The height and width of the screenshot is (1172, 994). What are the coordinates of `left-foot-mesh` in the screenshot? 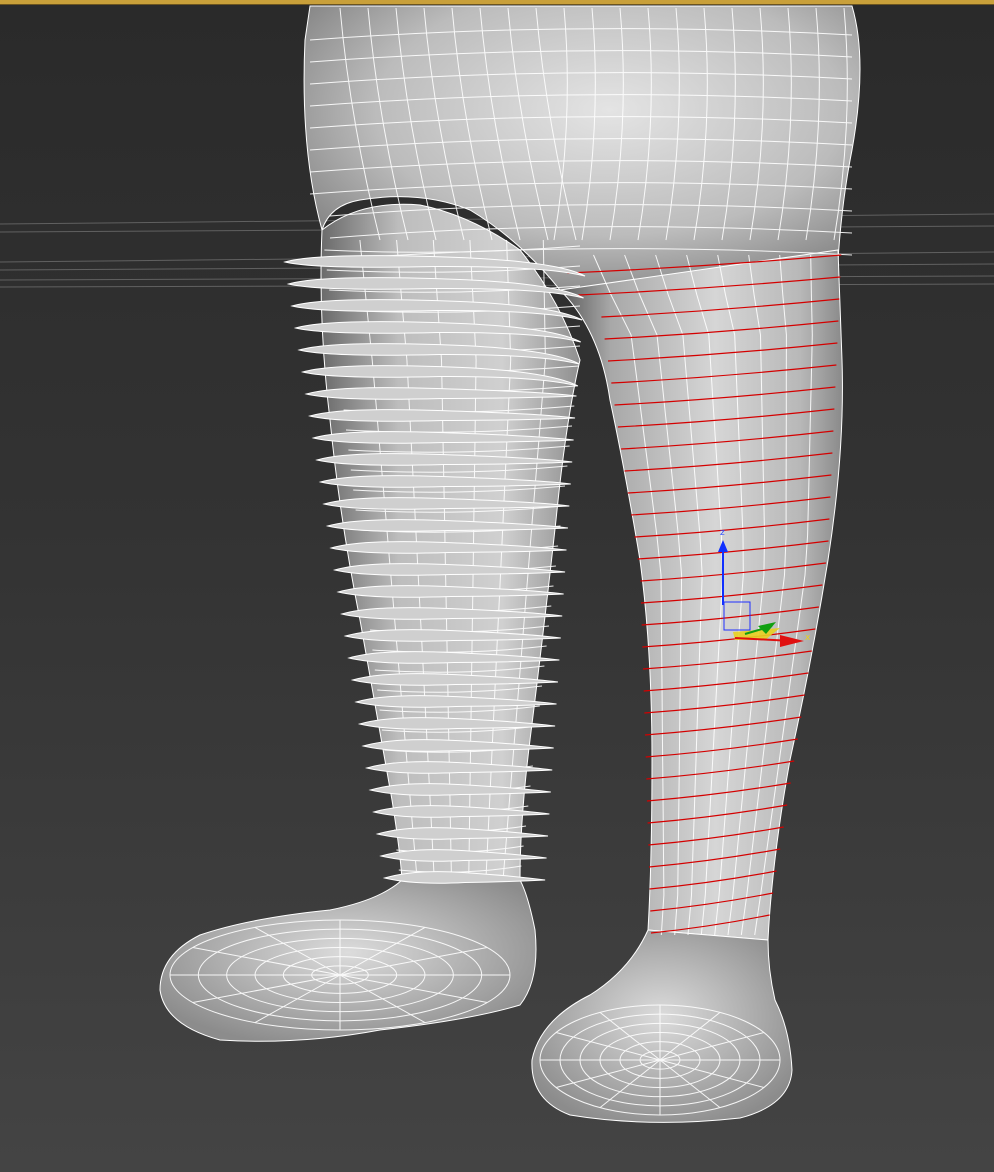 It's located at (348, 960).